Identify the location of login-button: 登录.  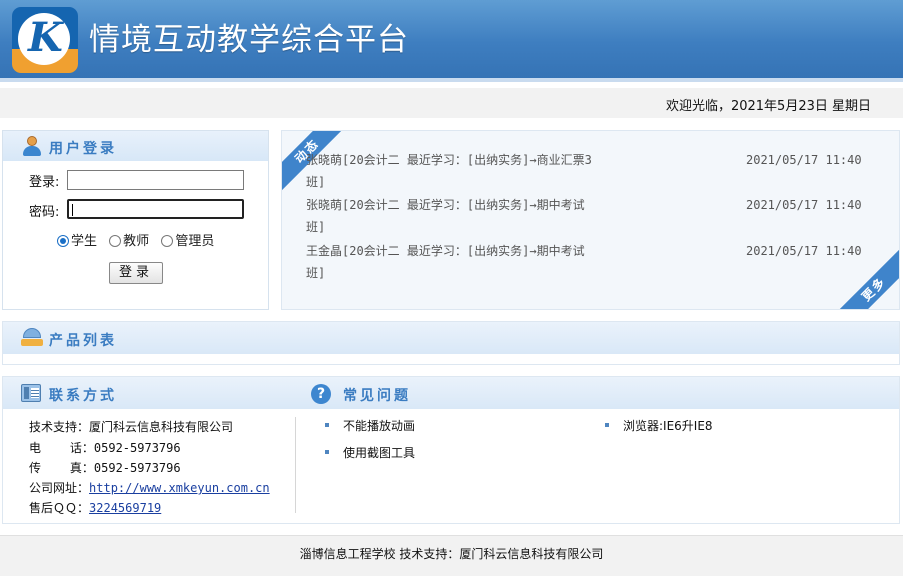
(136, 273).